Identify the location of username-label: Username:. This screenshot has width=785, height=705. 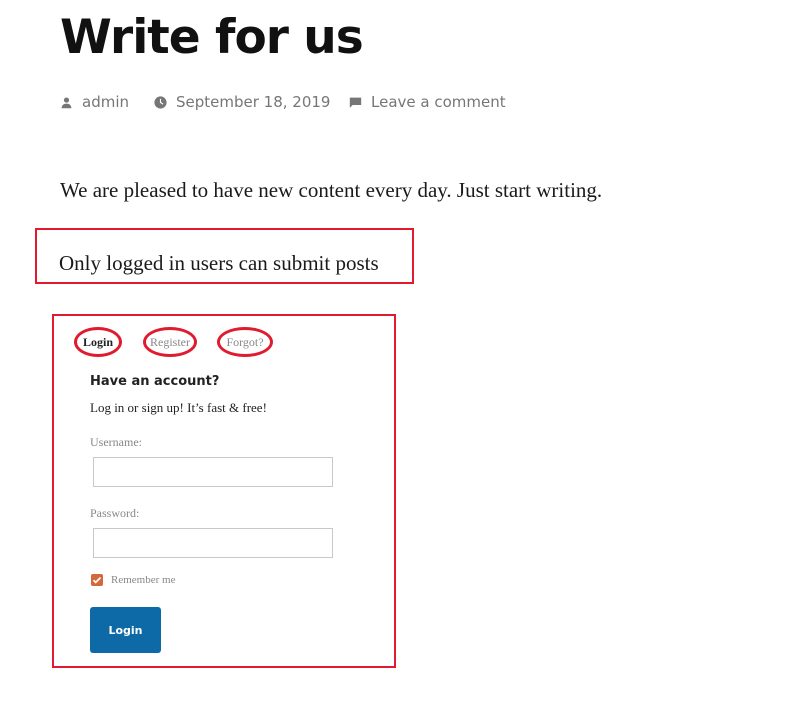
(116, 442).